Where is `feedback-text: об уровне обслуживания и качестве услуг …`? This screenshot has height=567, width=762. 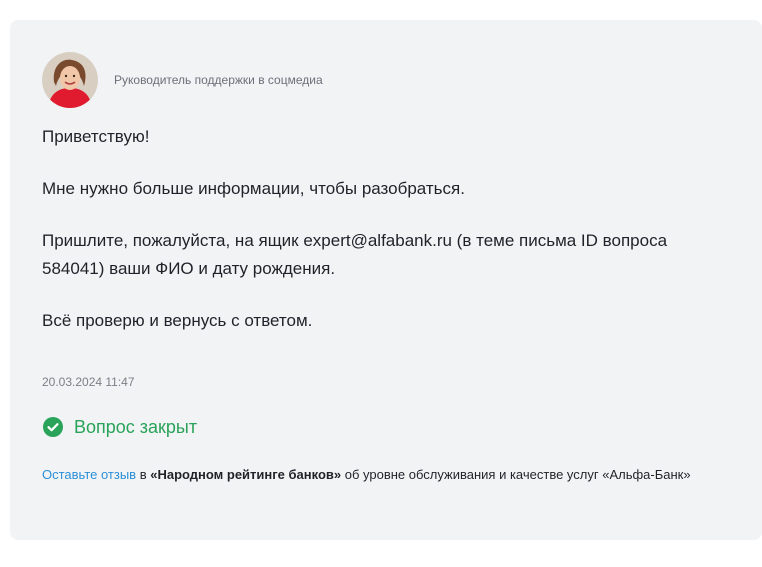
feedback-text: об уровне обслуживания и качестве услуг … is located at coordinates (516, 474).